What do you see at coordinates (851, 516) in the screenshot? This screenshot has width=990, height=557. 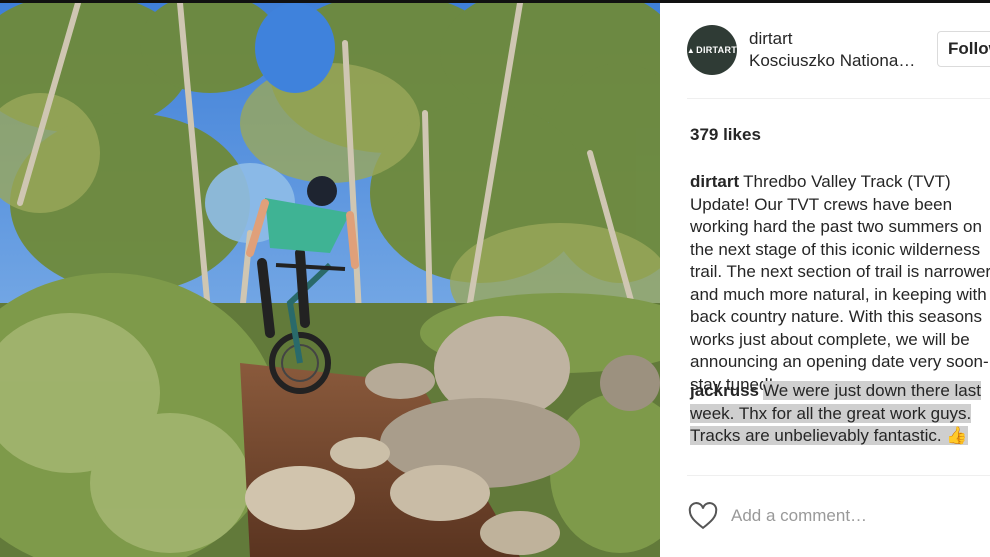 I see `add-comment-input` at bounding box center [851, 516].